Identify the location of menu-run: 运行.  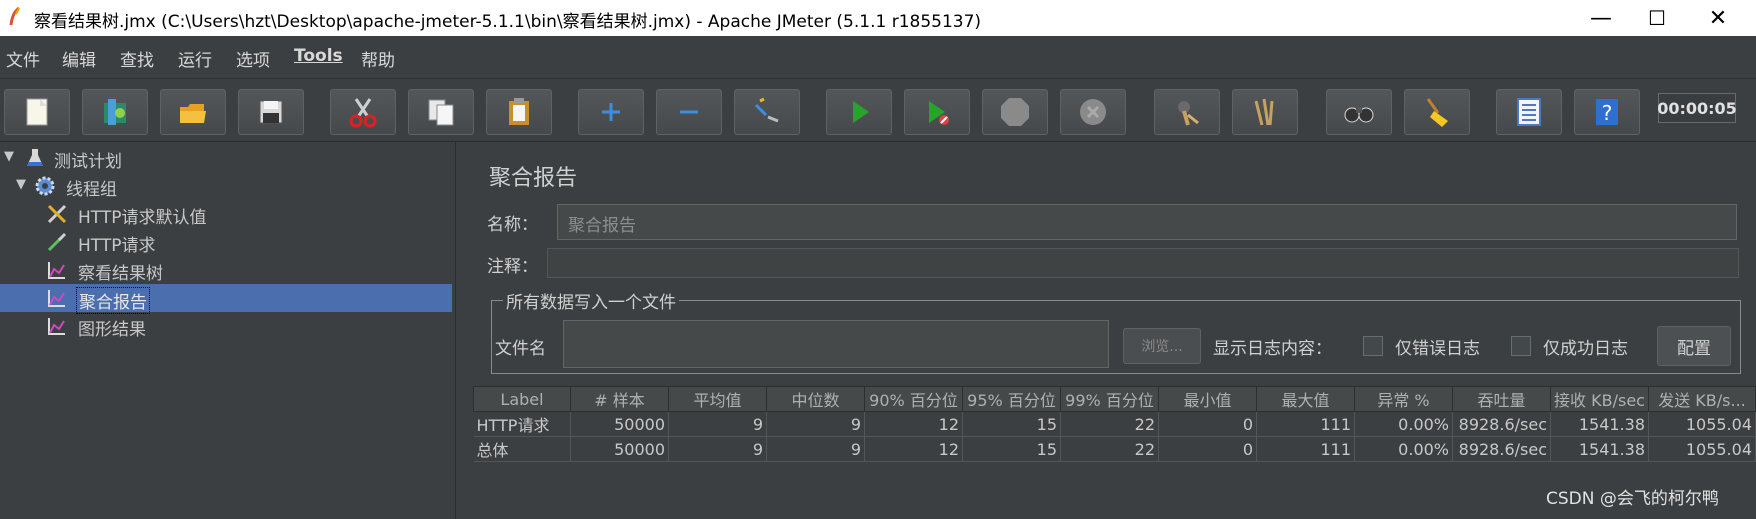
(195, 58).